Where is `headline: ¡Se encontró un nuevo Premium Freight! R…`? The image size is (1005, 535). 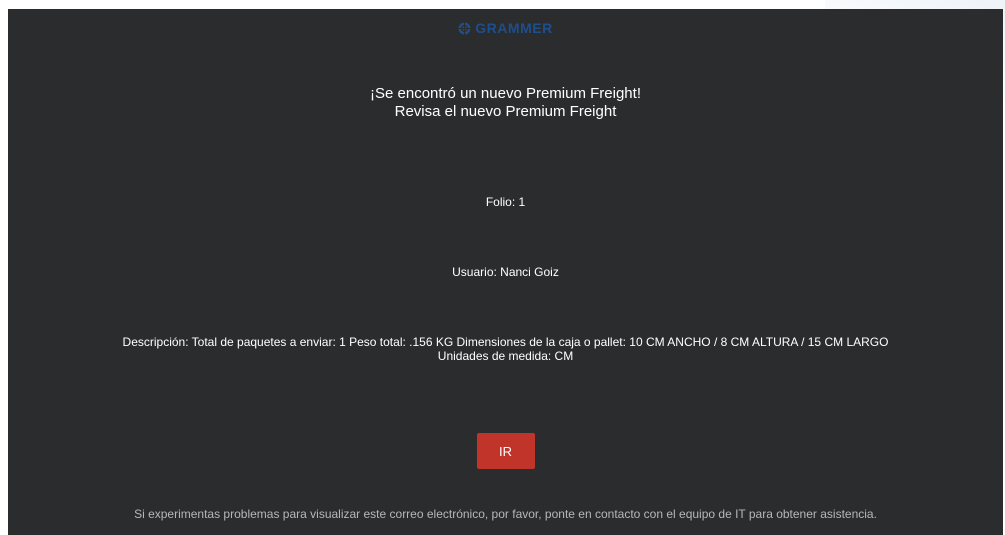 headline: ¡Se encontró un nuevo Premium Freight! R… is located at coordinates (505, 103).